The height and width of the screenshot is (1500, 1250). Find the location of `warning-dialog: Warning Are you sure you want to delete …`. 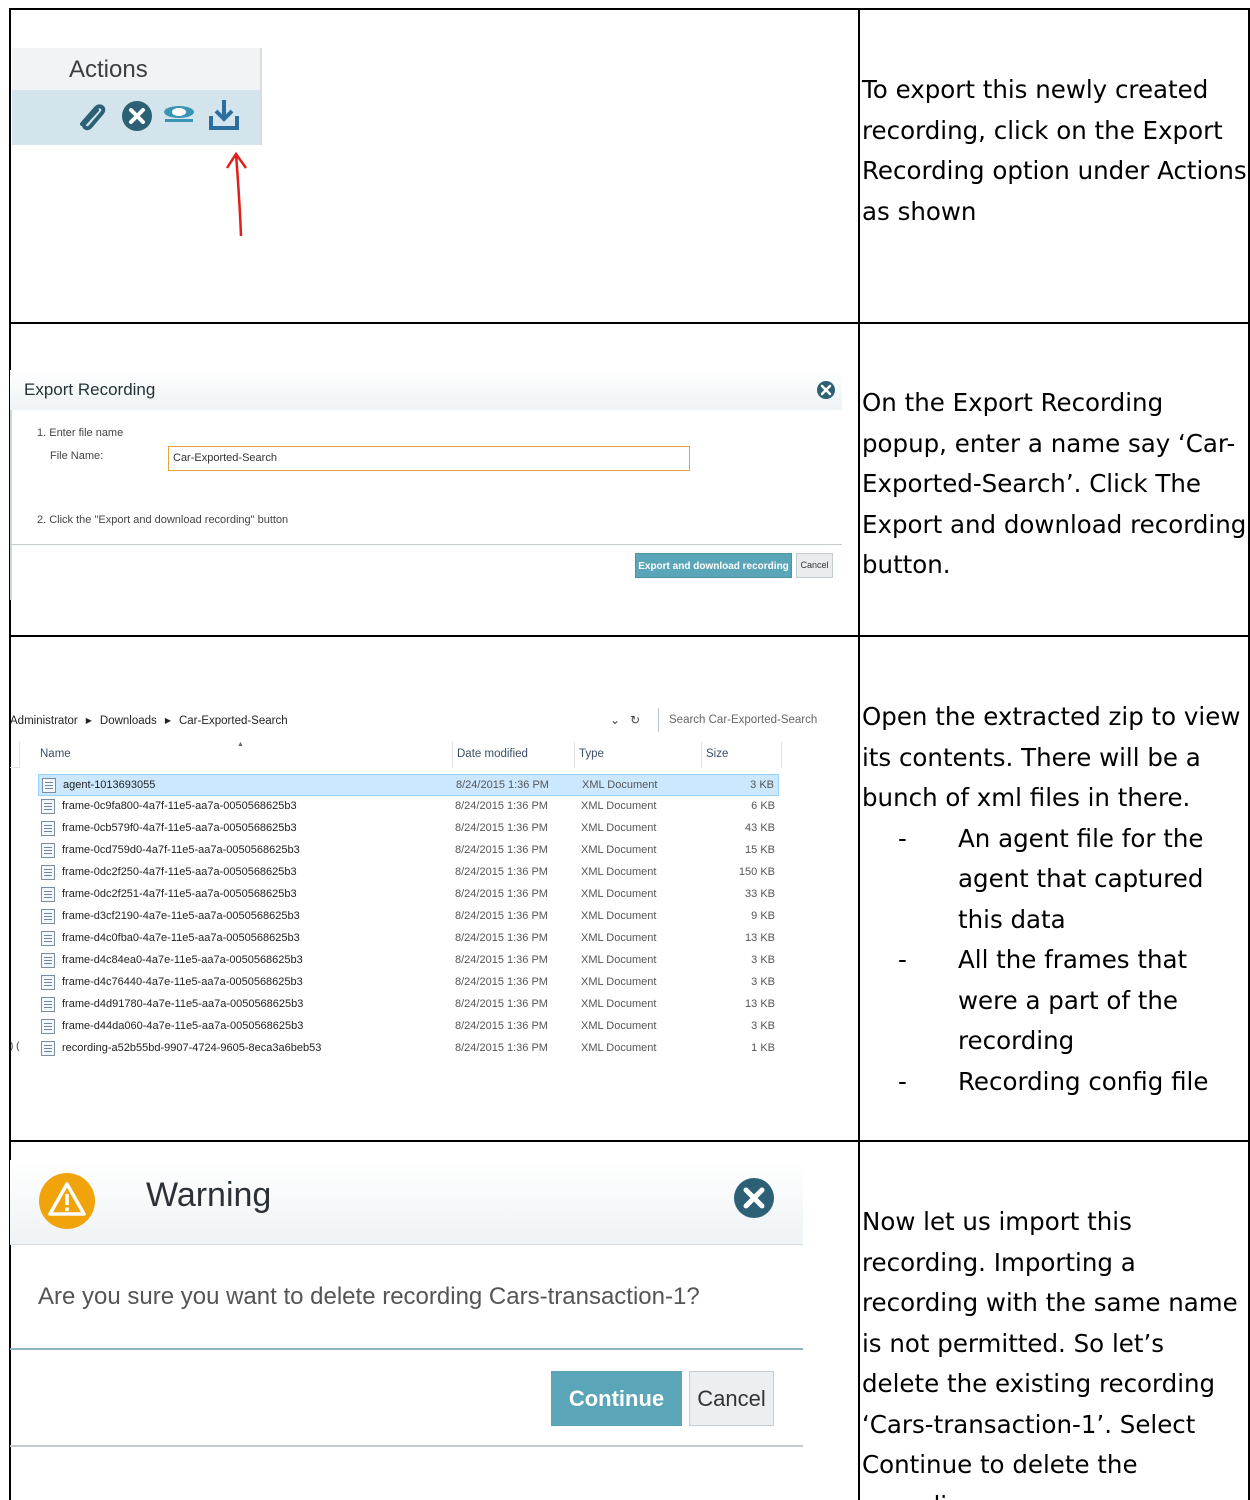

warning-dialog: Warning Are you sure you want to delete … is located at coordinates (406, 1325).